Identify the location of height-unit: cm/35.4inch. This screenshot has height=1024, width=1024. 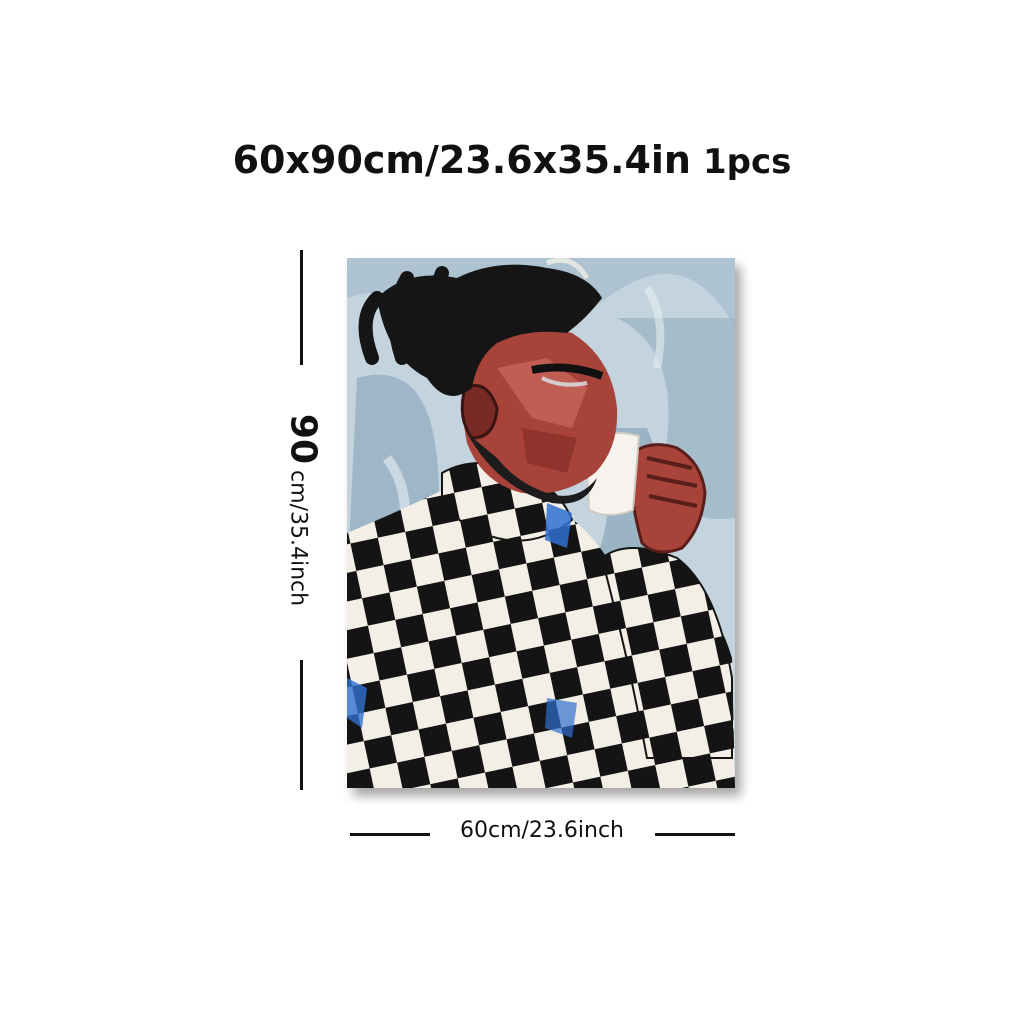
(298, 538).